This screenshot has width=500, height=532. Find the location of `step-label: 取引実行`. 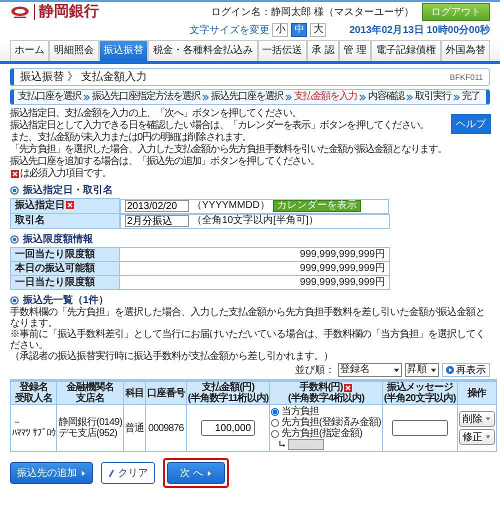

step-label: 取引実行 is located at coordinates (433, 97).